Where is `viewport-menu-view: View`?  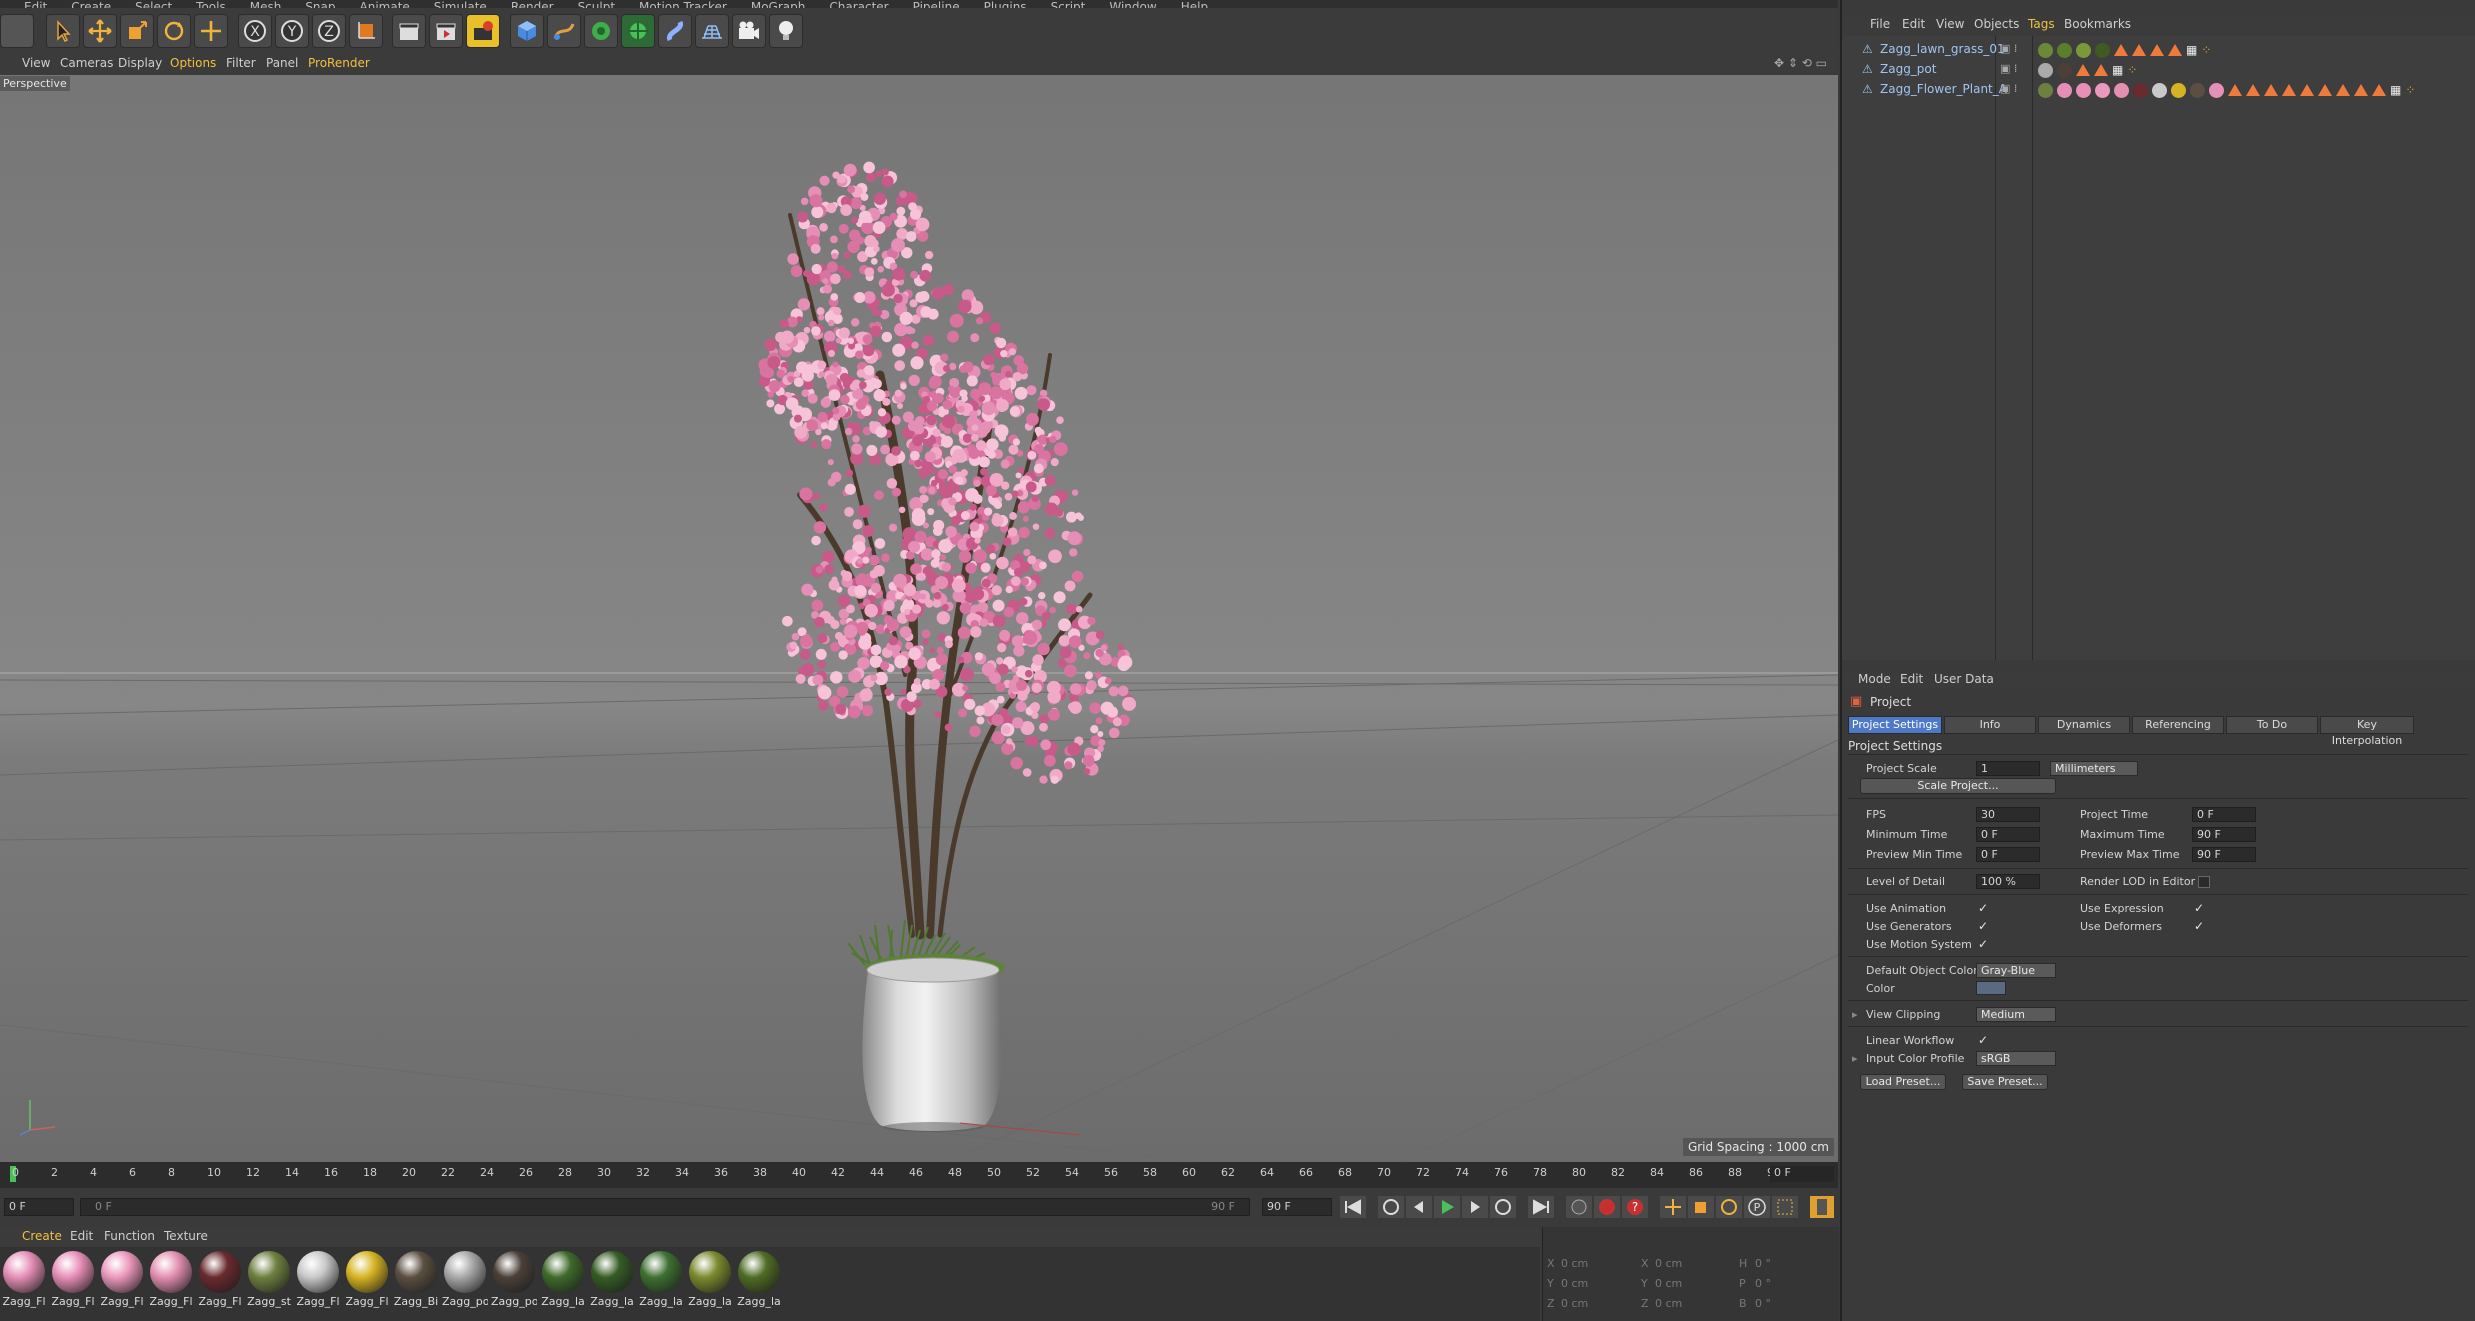
viewport-menu-view: View is located at coordinates (36, 63).